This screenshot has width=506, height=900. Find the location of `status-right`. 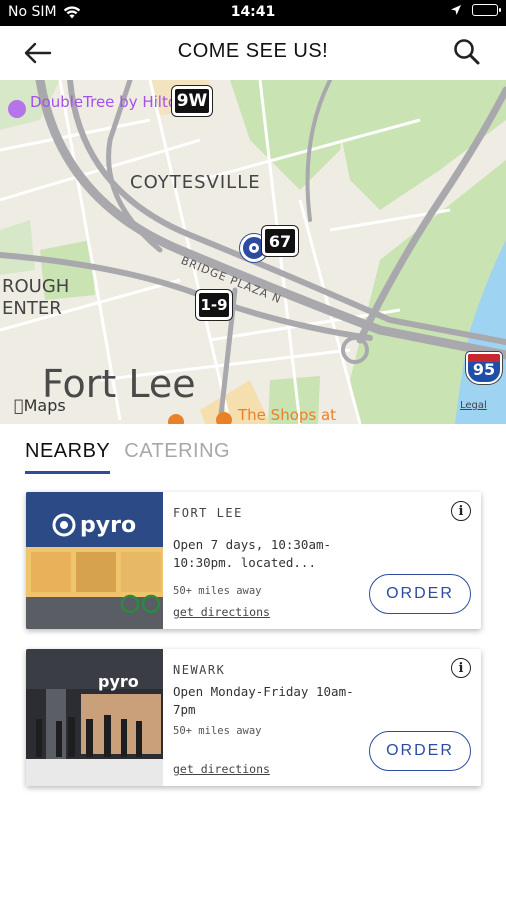

status-right is located at coordinates (475, 10).